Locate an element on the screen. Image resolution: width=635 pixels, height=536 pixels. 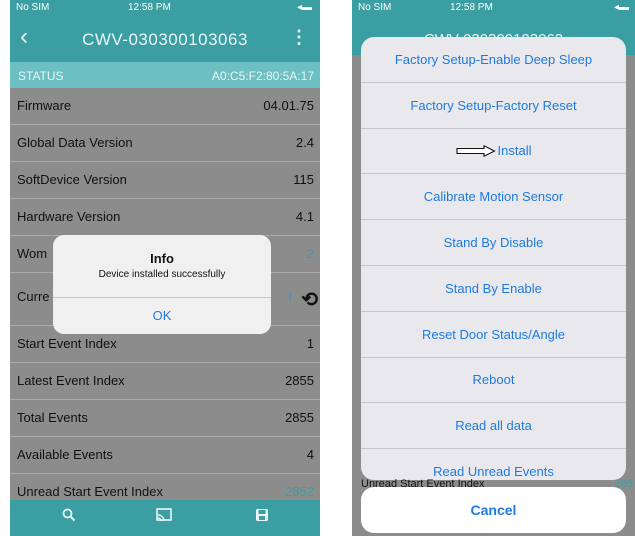
action-calibrate-motion-sensor: Calibrate Motion Sensor is located at coordinates (493, 197).